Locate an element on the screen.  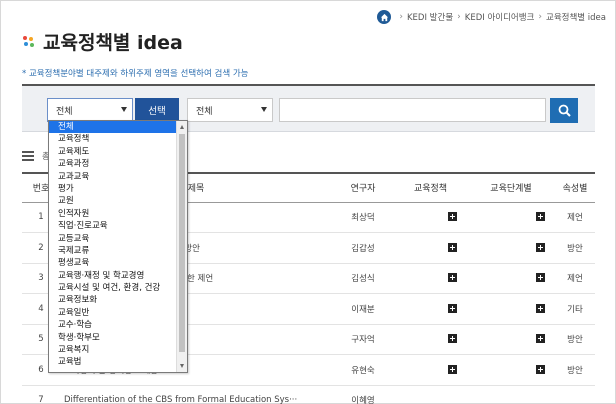
dropdown-option: 국제교류 is located at coordinates (113, 251).